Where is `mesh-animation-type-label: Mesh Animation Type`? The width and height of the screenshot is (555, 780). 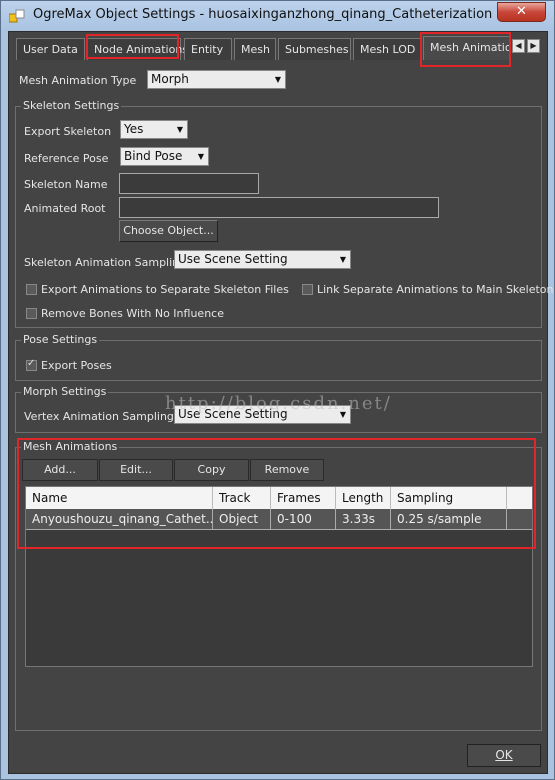
mesh-animation-type-label: Mesh Animation Type is located at coordinates (78, 80).